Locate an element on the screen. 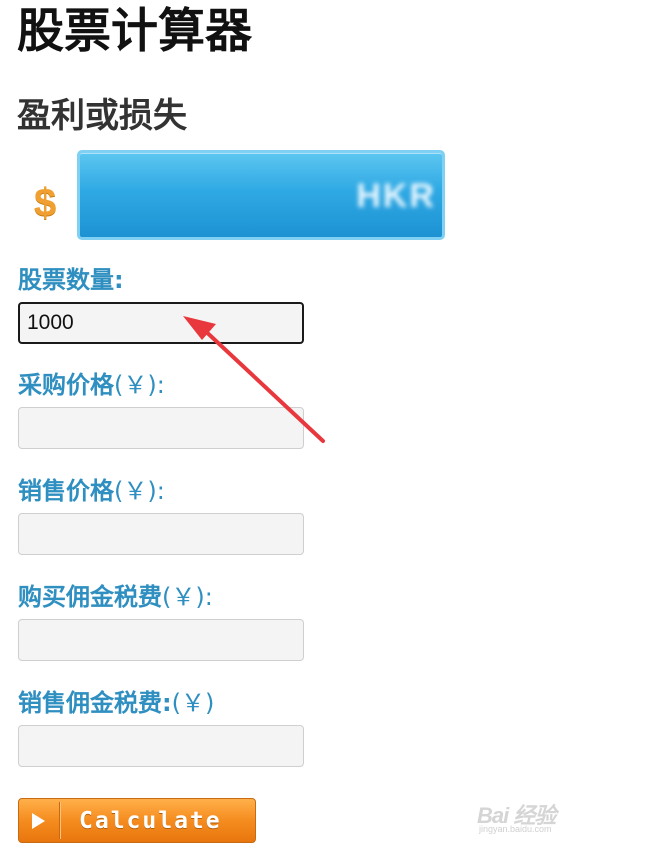 The image size is (645, 852). watermark-logo: Bai 经验 jingyan.baidu.com is located at coordinates (542, 816).